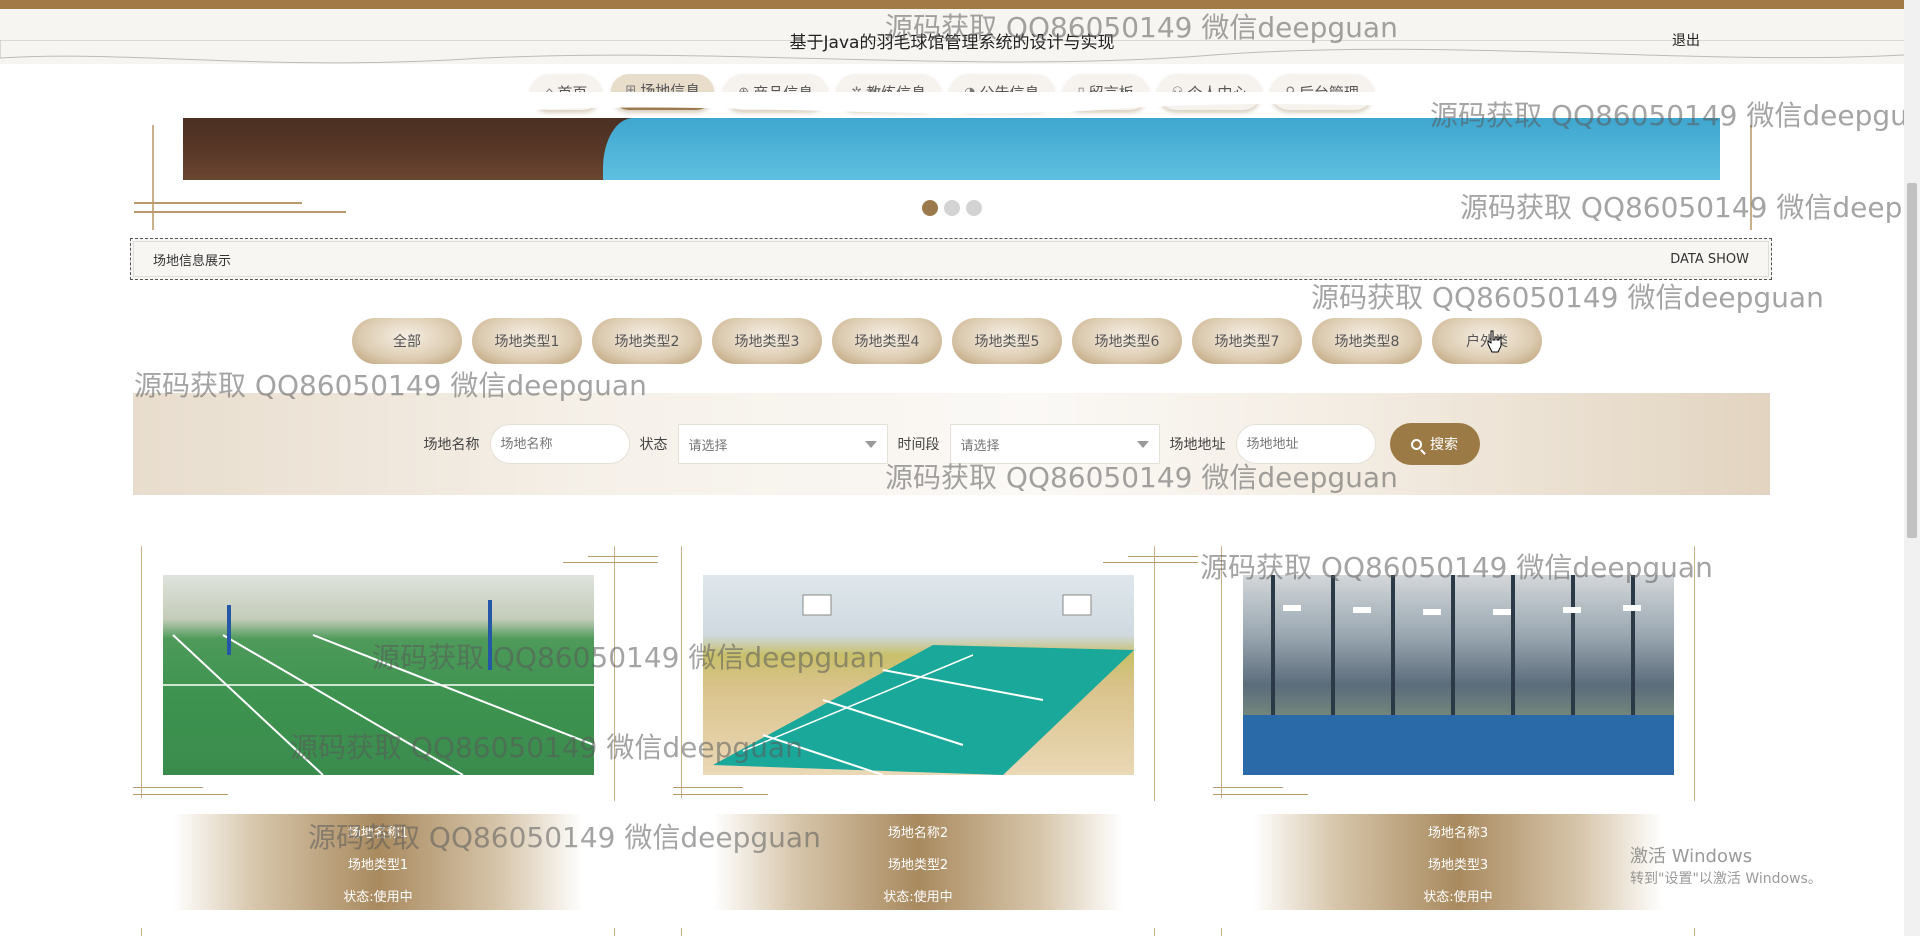 The height and width of the screenshot is (936, 1920). Describe the element at coordinates (782, 444) in the screenshot. I see `status-select: 请选择` at that location.